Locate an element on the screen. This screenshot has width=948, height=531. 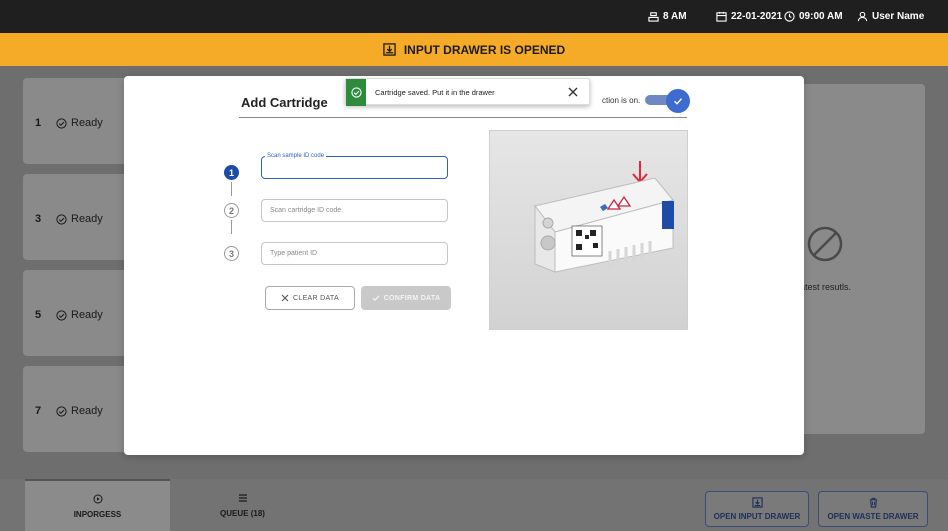
trash-icon is located at coordinates (873, 502).